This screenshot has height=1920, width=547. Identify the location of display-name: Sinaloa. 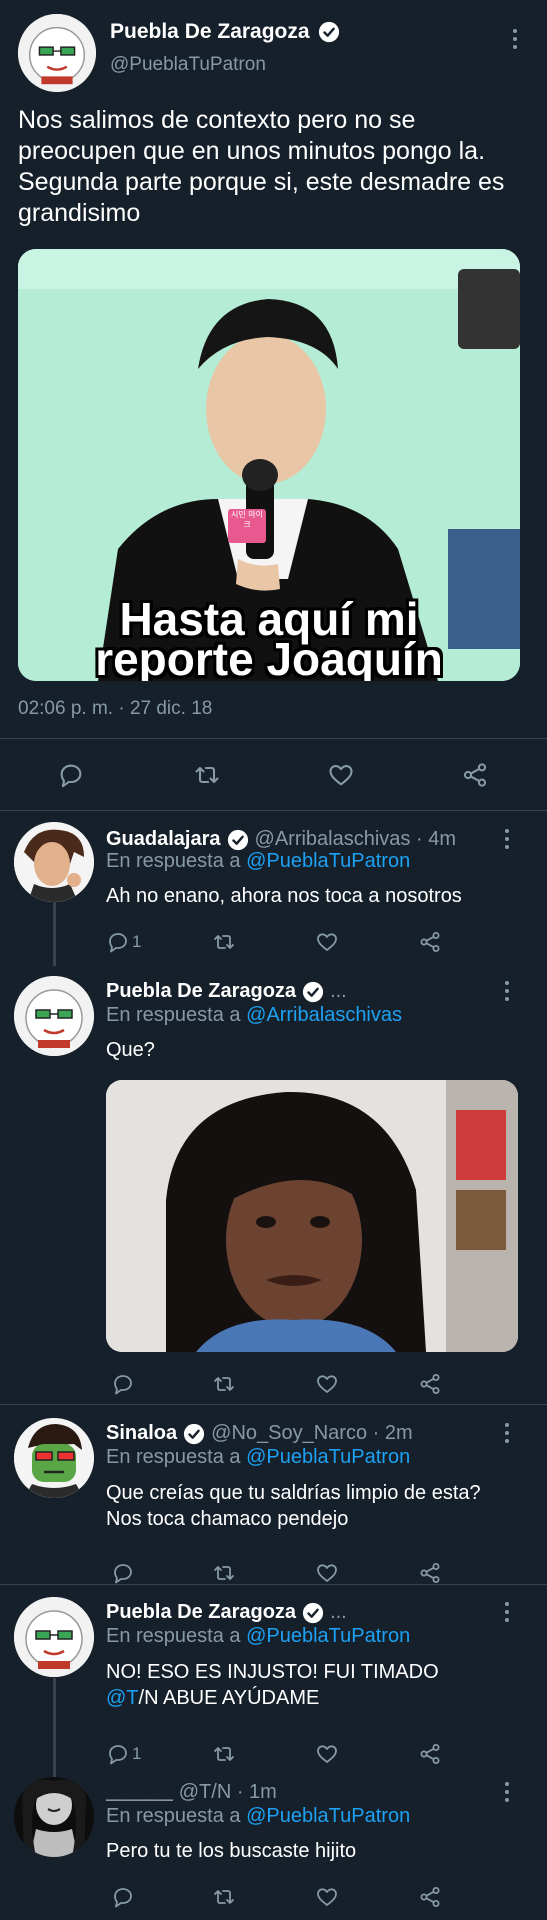
(141, 1433).